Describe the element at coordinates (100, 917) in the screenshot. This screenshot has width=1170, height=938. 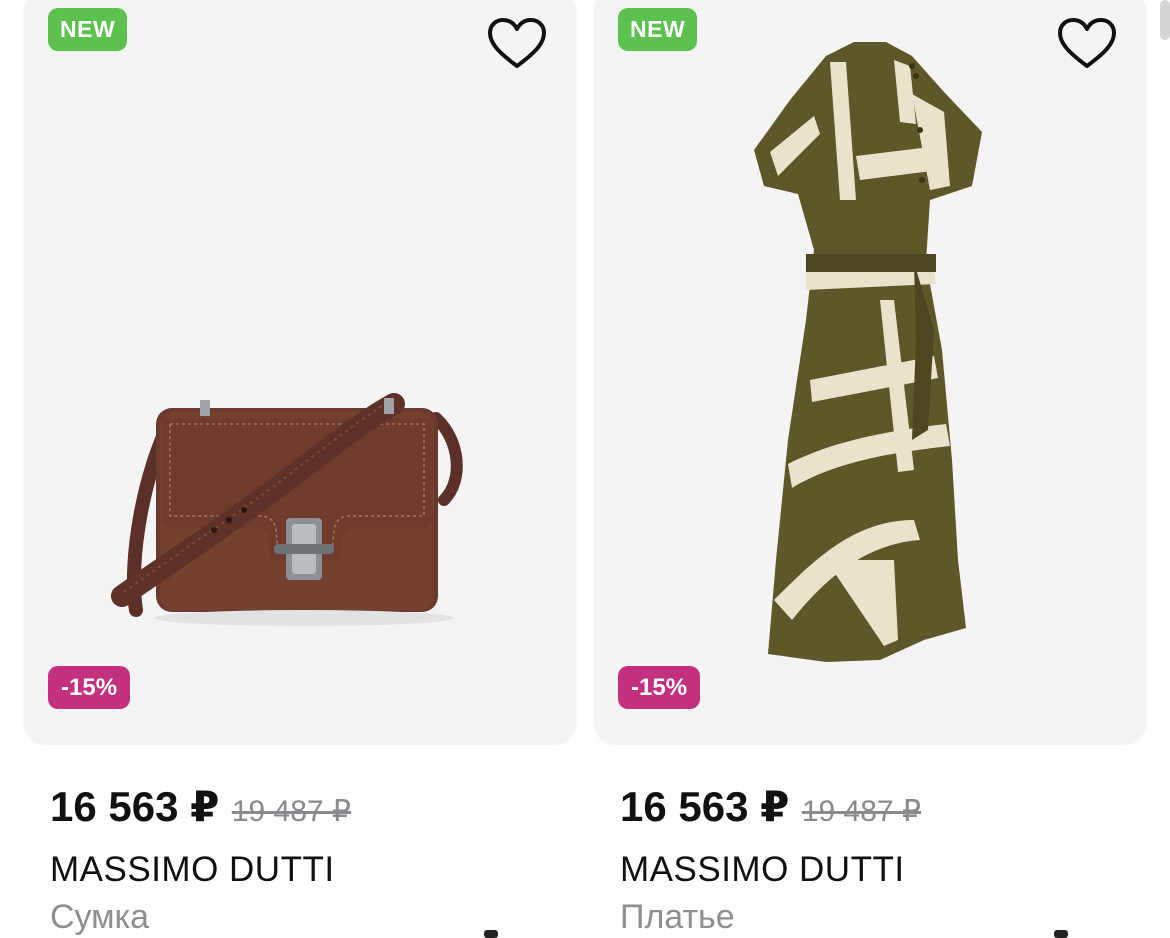
I see `product-category: Сумка` at that location.